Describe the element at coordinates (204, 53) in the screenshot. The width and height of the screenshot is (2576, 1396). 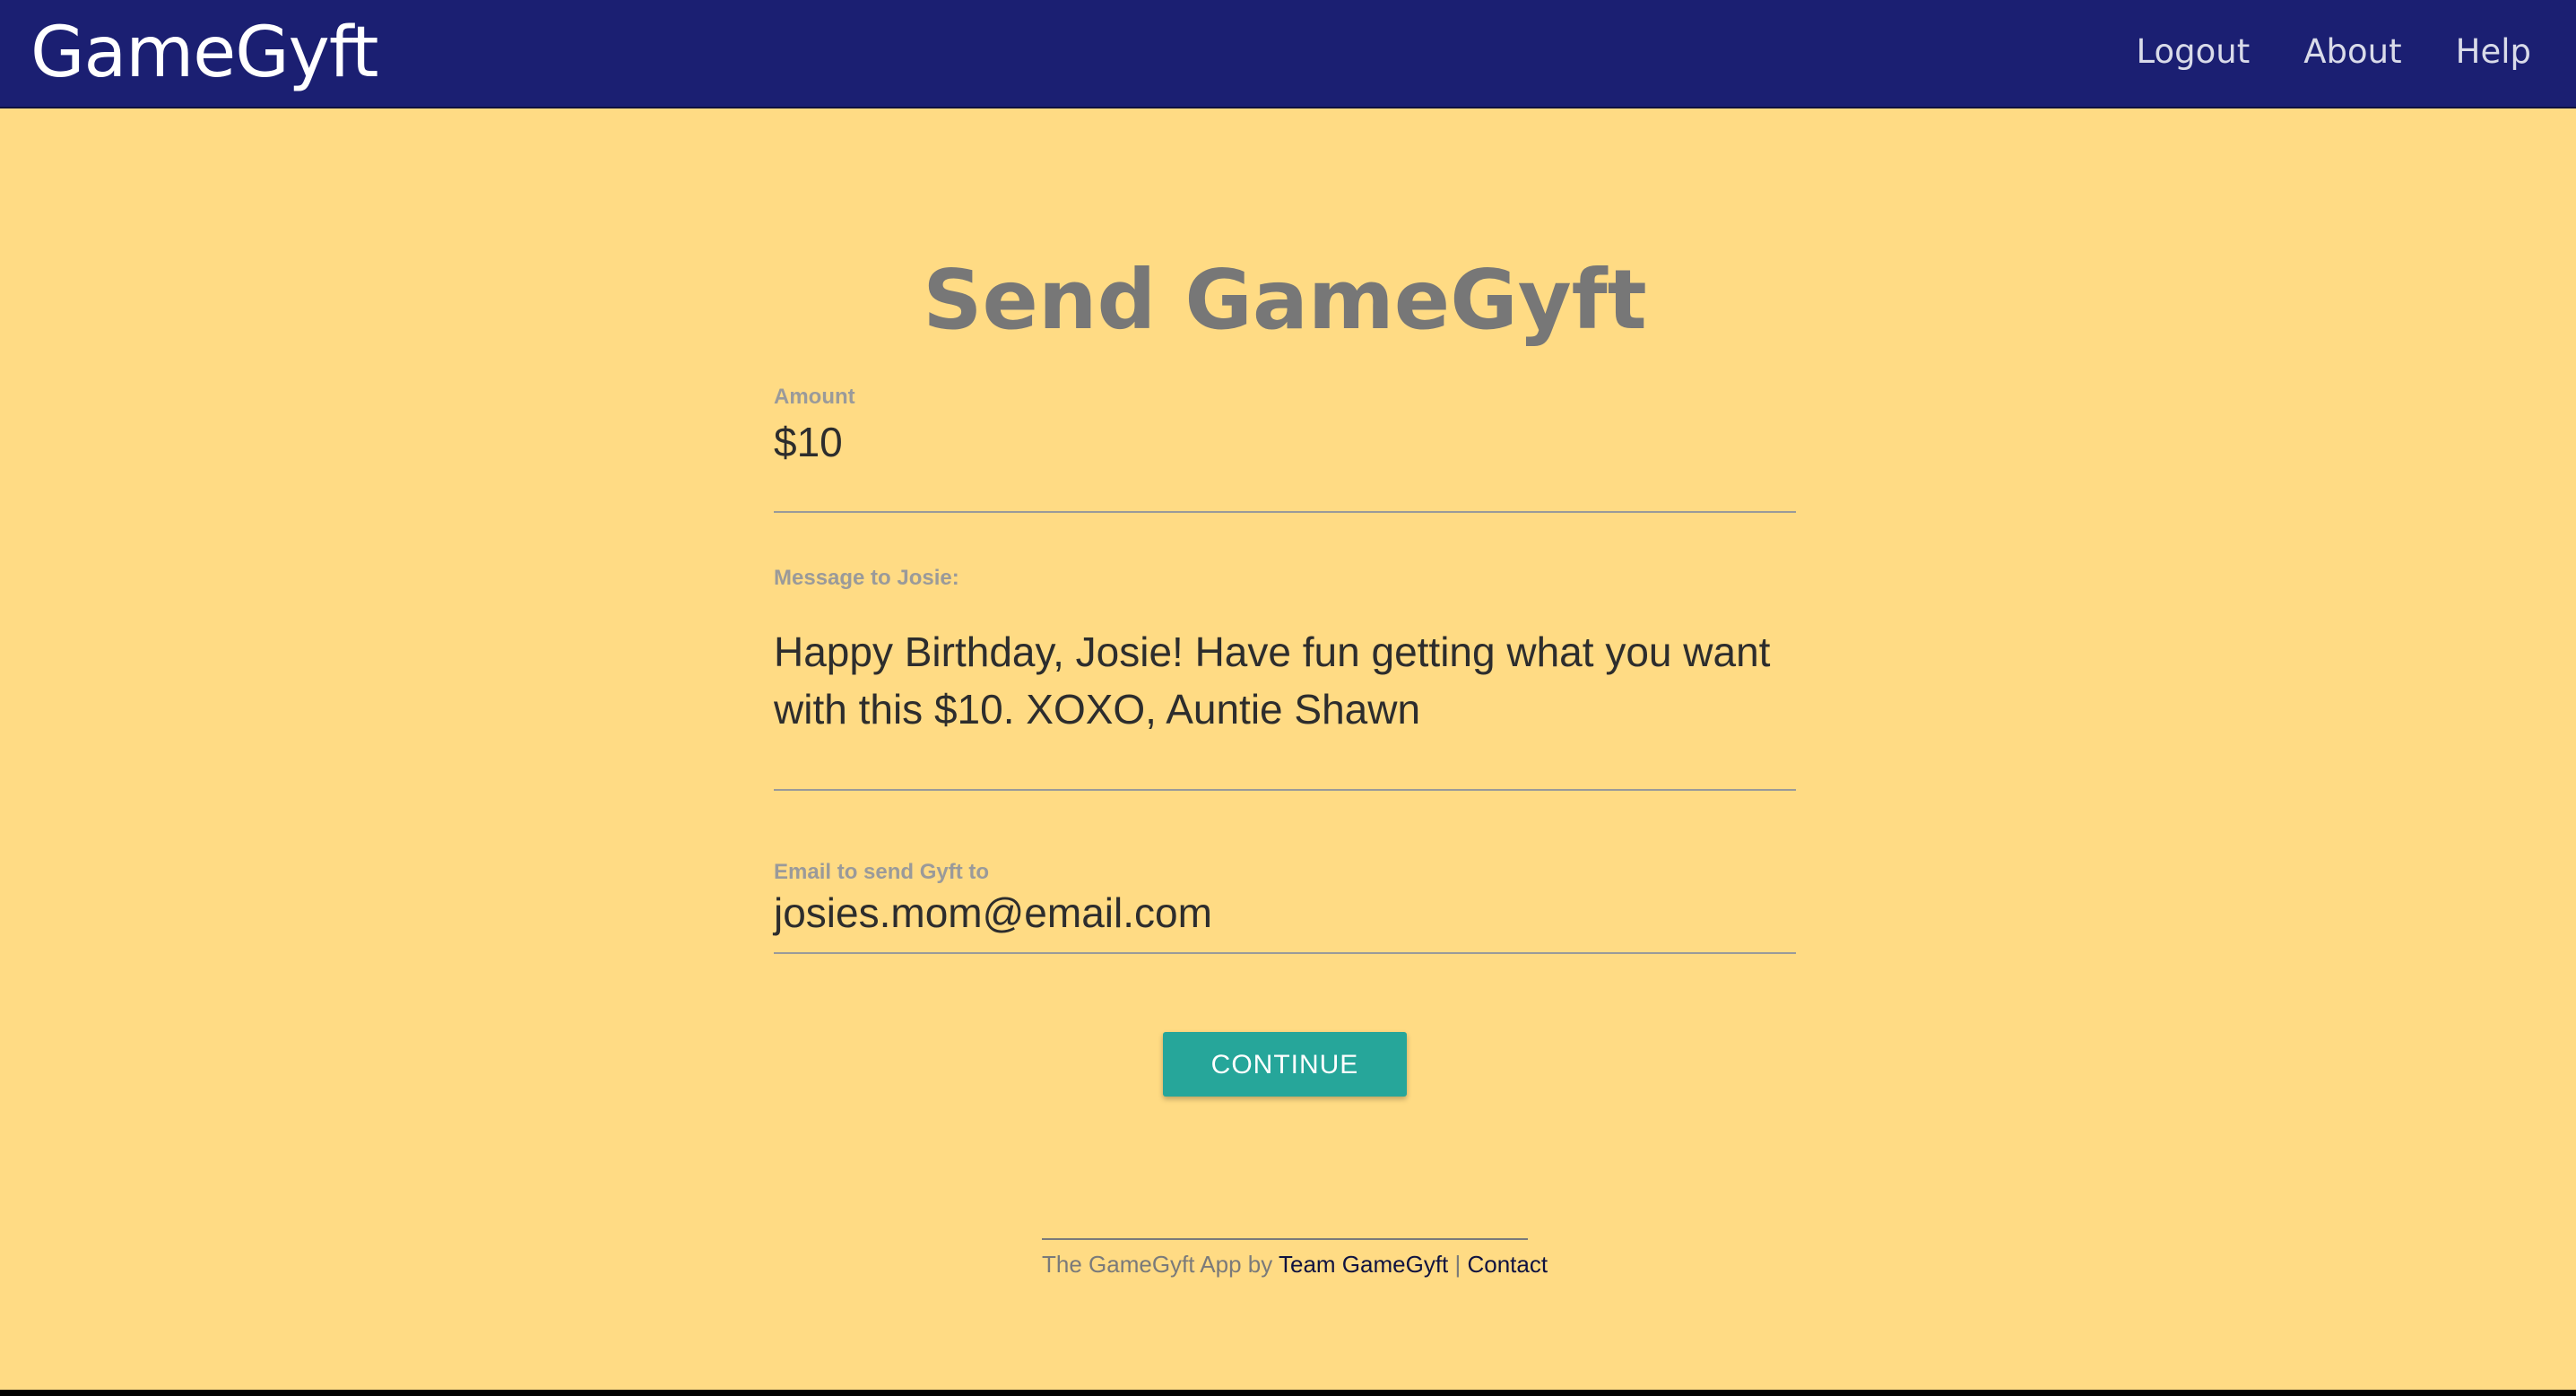
I see `brand-logo: GameGyft` at that location.